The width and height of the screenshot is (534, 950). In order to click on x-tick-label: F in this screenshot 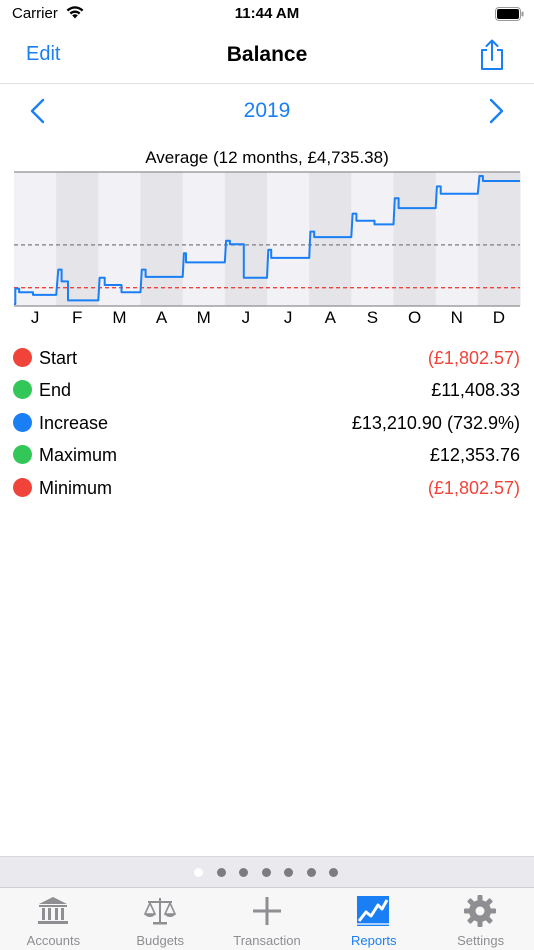, I will do `click(77, 317)`.